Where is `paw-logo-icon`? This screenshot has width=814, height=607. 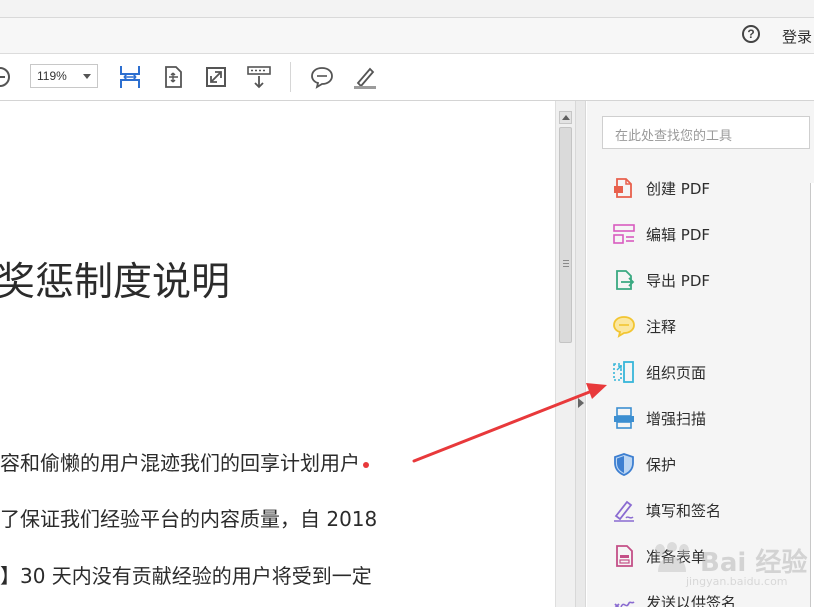
paw-logo-icon is located at coordinates (672, 557).